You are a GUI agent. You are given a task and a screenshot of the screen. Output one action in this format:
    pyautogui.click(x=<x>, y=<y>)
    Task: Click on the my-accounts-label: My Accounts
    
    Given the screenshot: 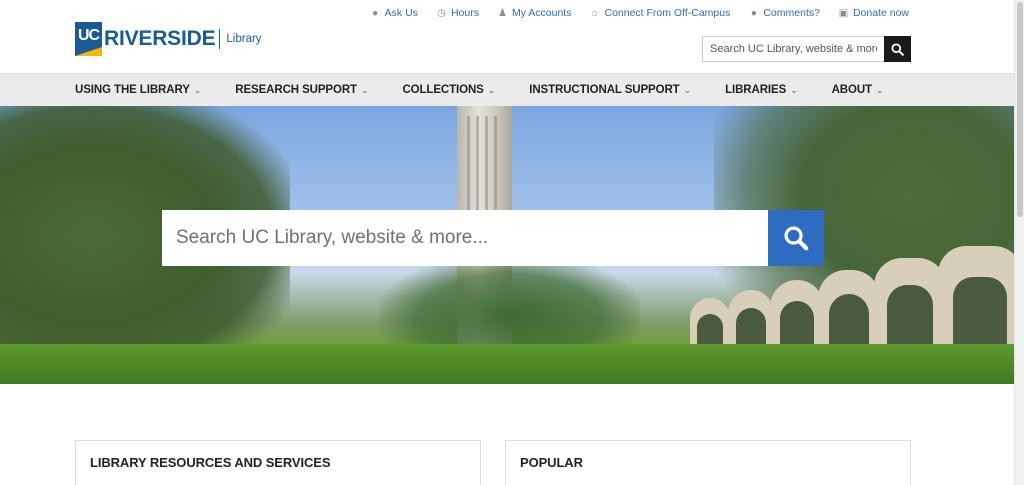 What is the action you would take?
    pyautogui.click(x=541, y=13)
    